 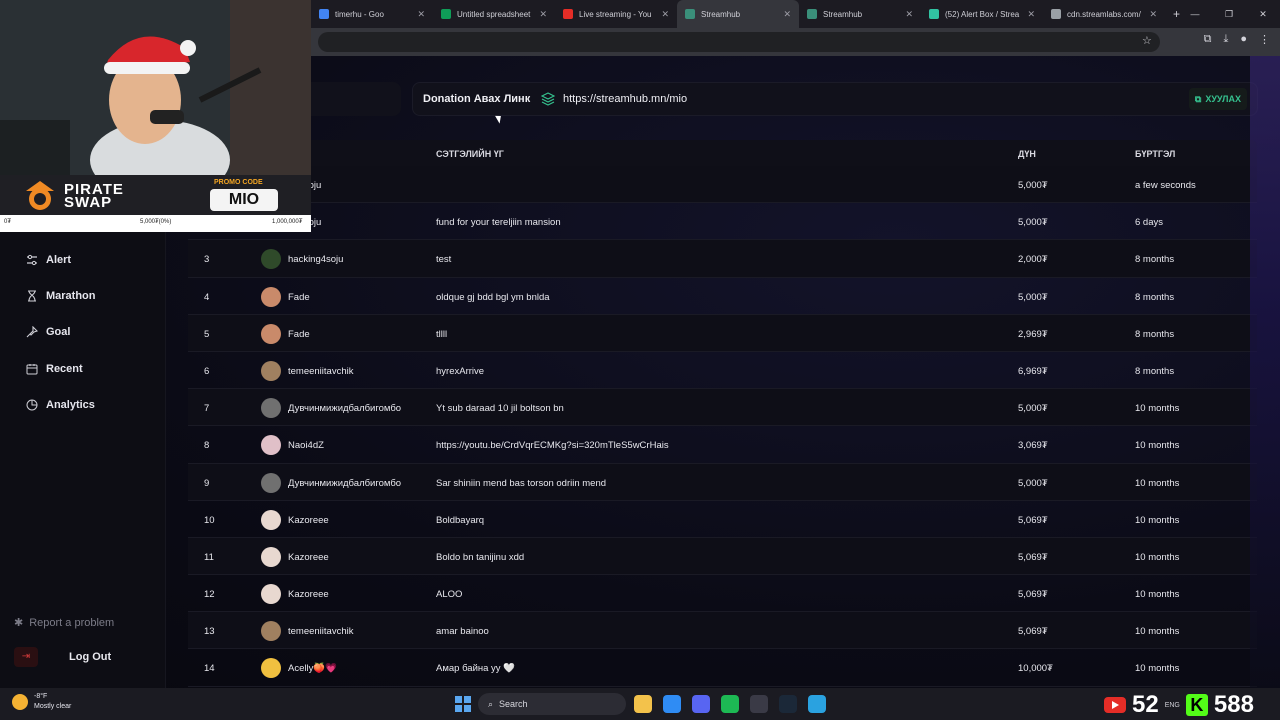 What do you see at coordinates (1243, 39) in the screenshot?
I see `profile-icon: ●` at bounding box center [1243, 39].